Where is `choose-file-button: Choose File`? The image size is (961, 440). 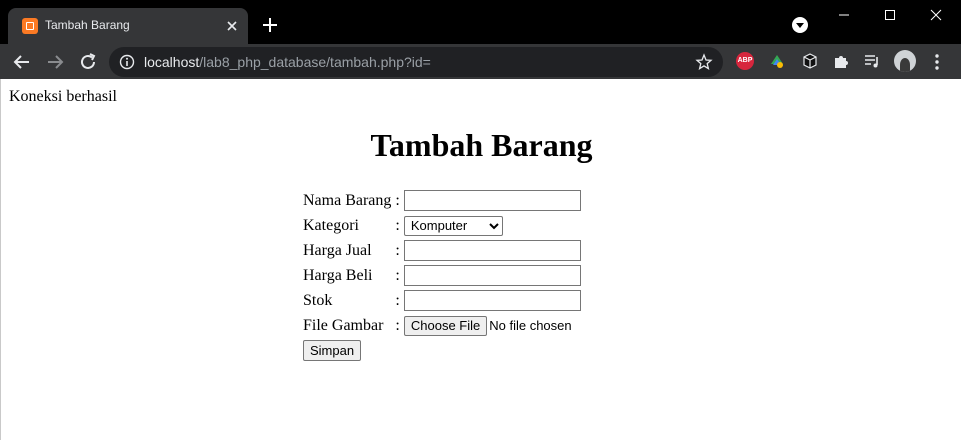 choose-file-button: Choose File is located at coordinates (445, 325).